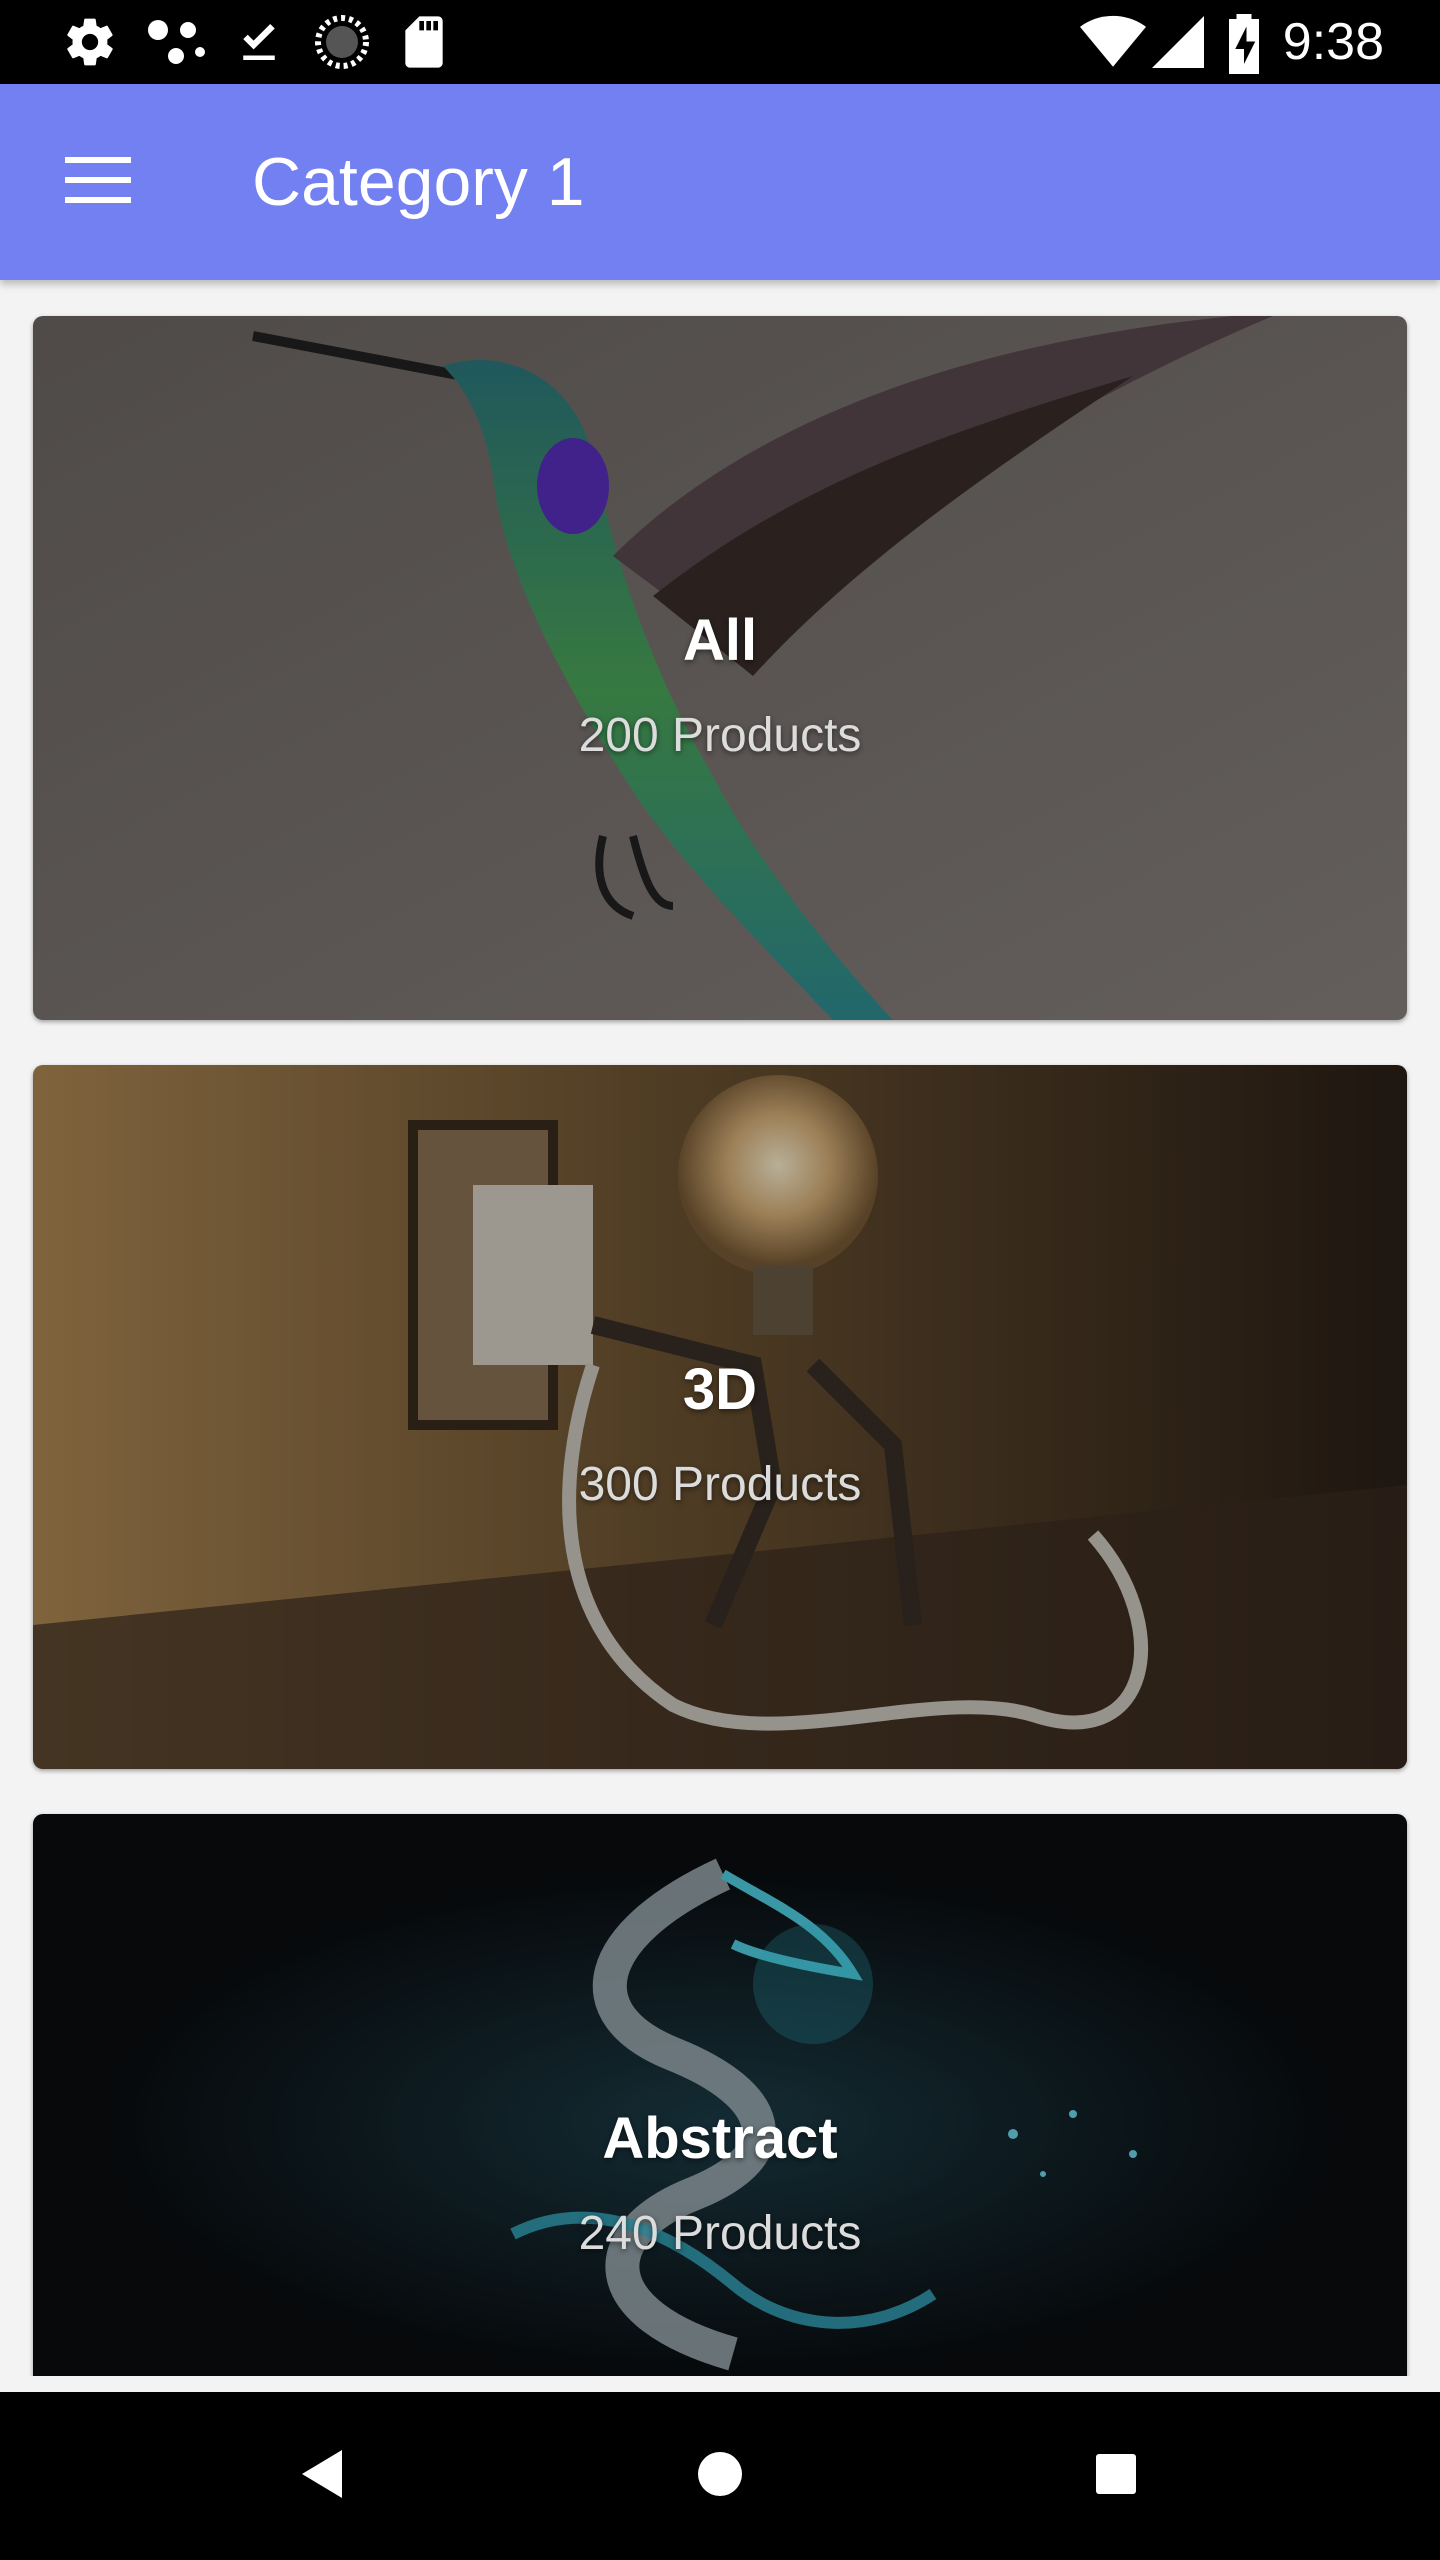 Image resolution: width=1440 pixels, height=2560 pixels. What do you see at coordinates (720, 42) in the screenshot?
I see `status-bar: 9:38` at bounding box center [720, 42].